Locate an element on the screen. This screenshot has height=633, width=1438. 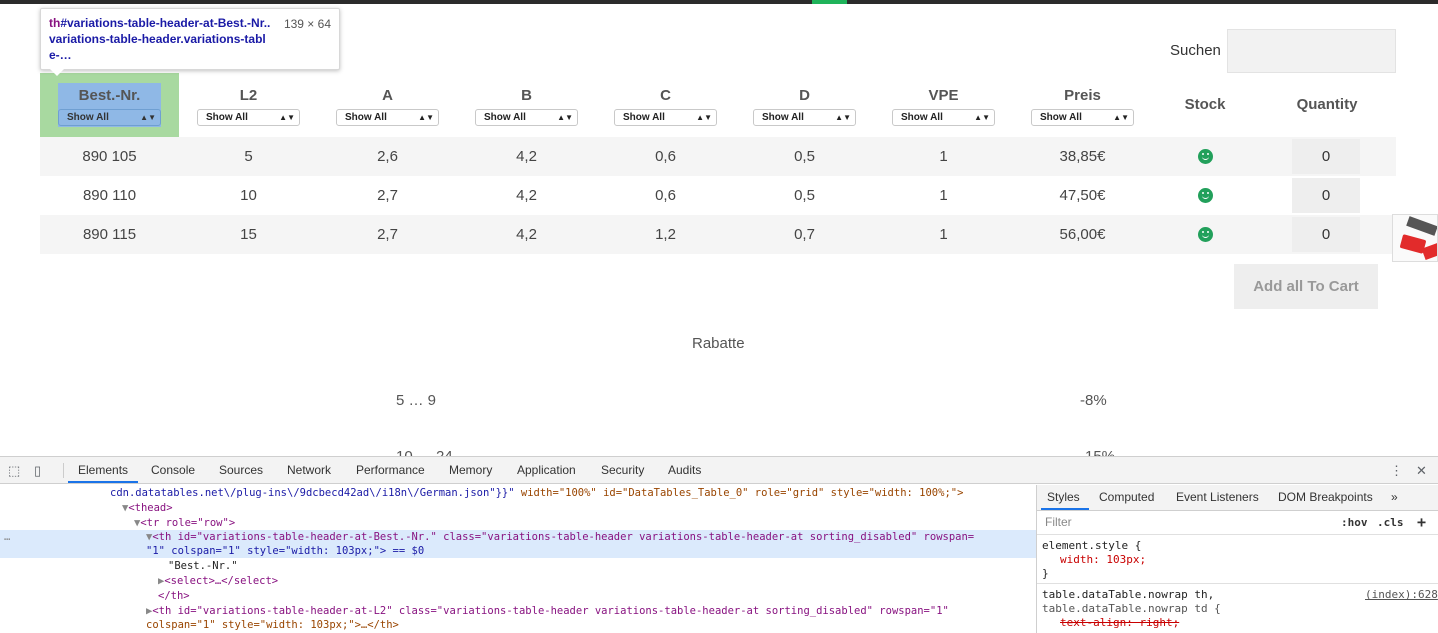
add-rule-icon: + is located at coordinates (1421, 522).